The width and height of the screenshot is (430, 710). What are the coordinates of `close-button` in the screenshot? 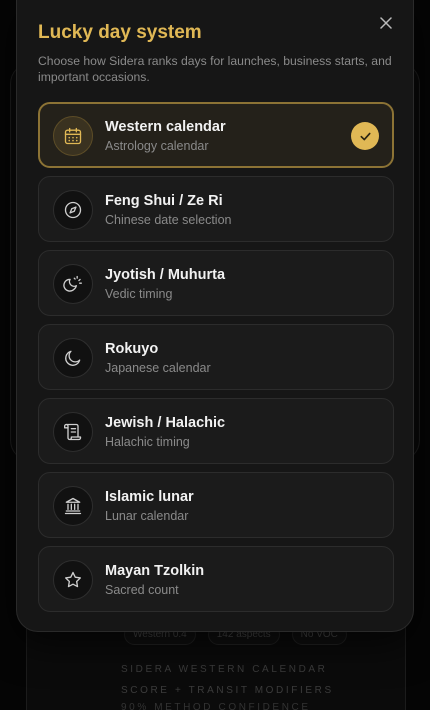 It's located at (386, 23).